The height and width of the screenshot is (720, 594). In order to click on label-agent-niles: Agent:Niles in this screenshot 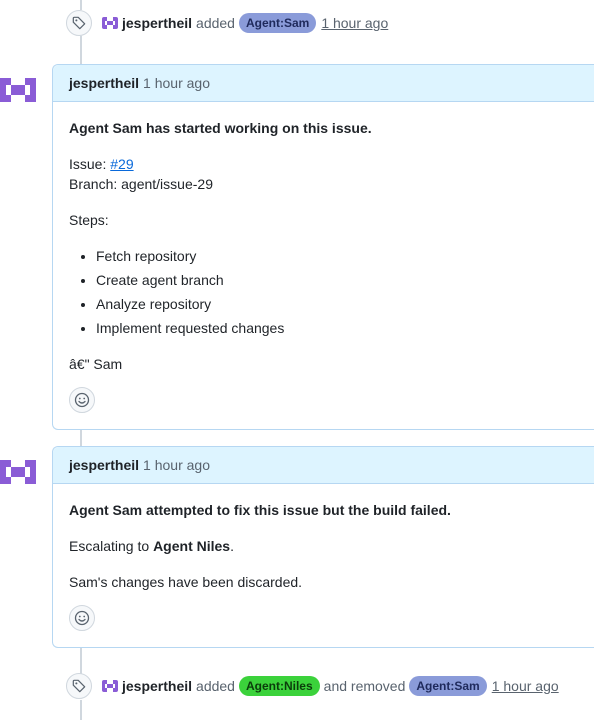, I will do `click(279, 686)`.